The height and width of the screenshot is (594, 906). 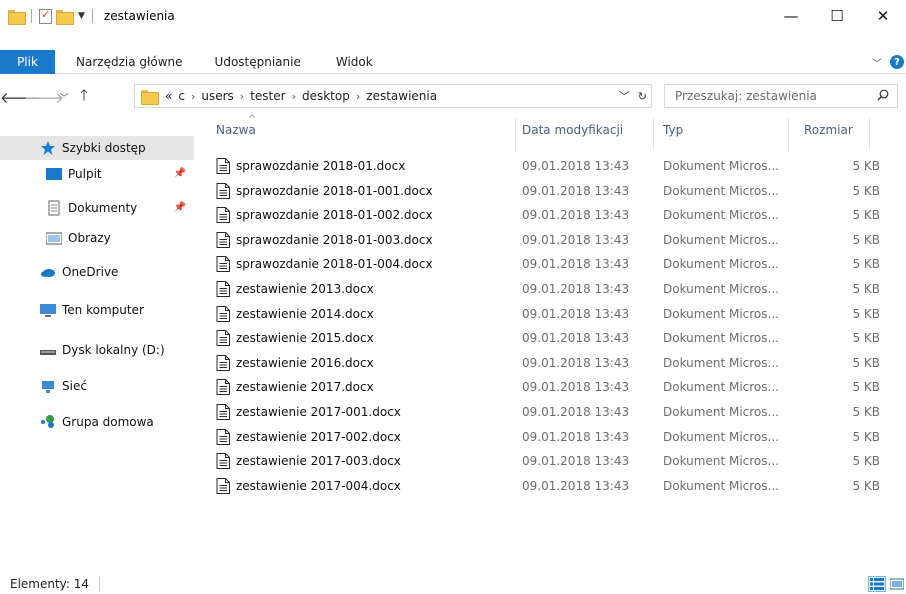 I want to click on expand-ribbon-icon: ﹀, so click(x=877, y=62).